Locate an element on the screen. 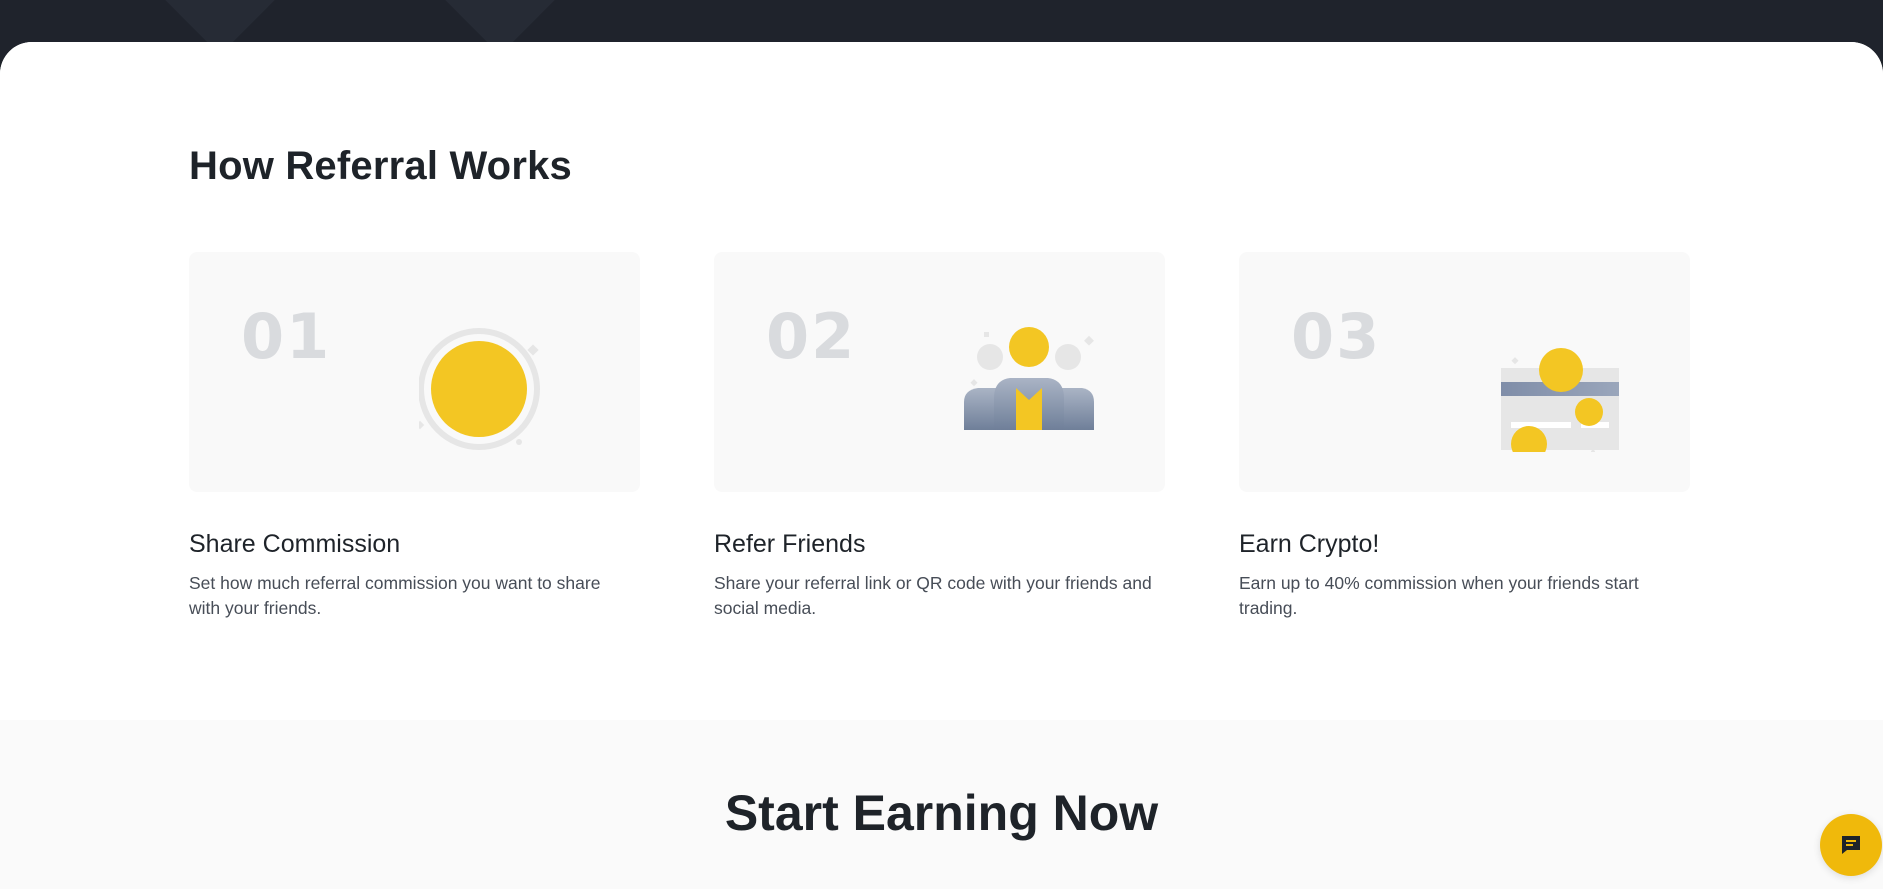 The image size is (1883, 889). step-card: 03 is located at coordinates (1464, 372).